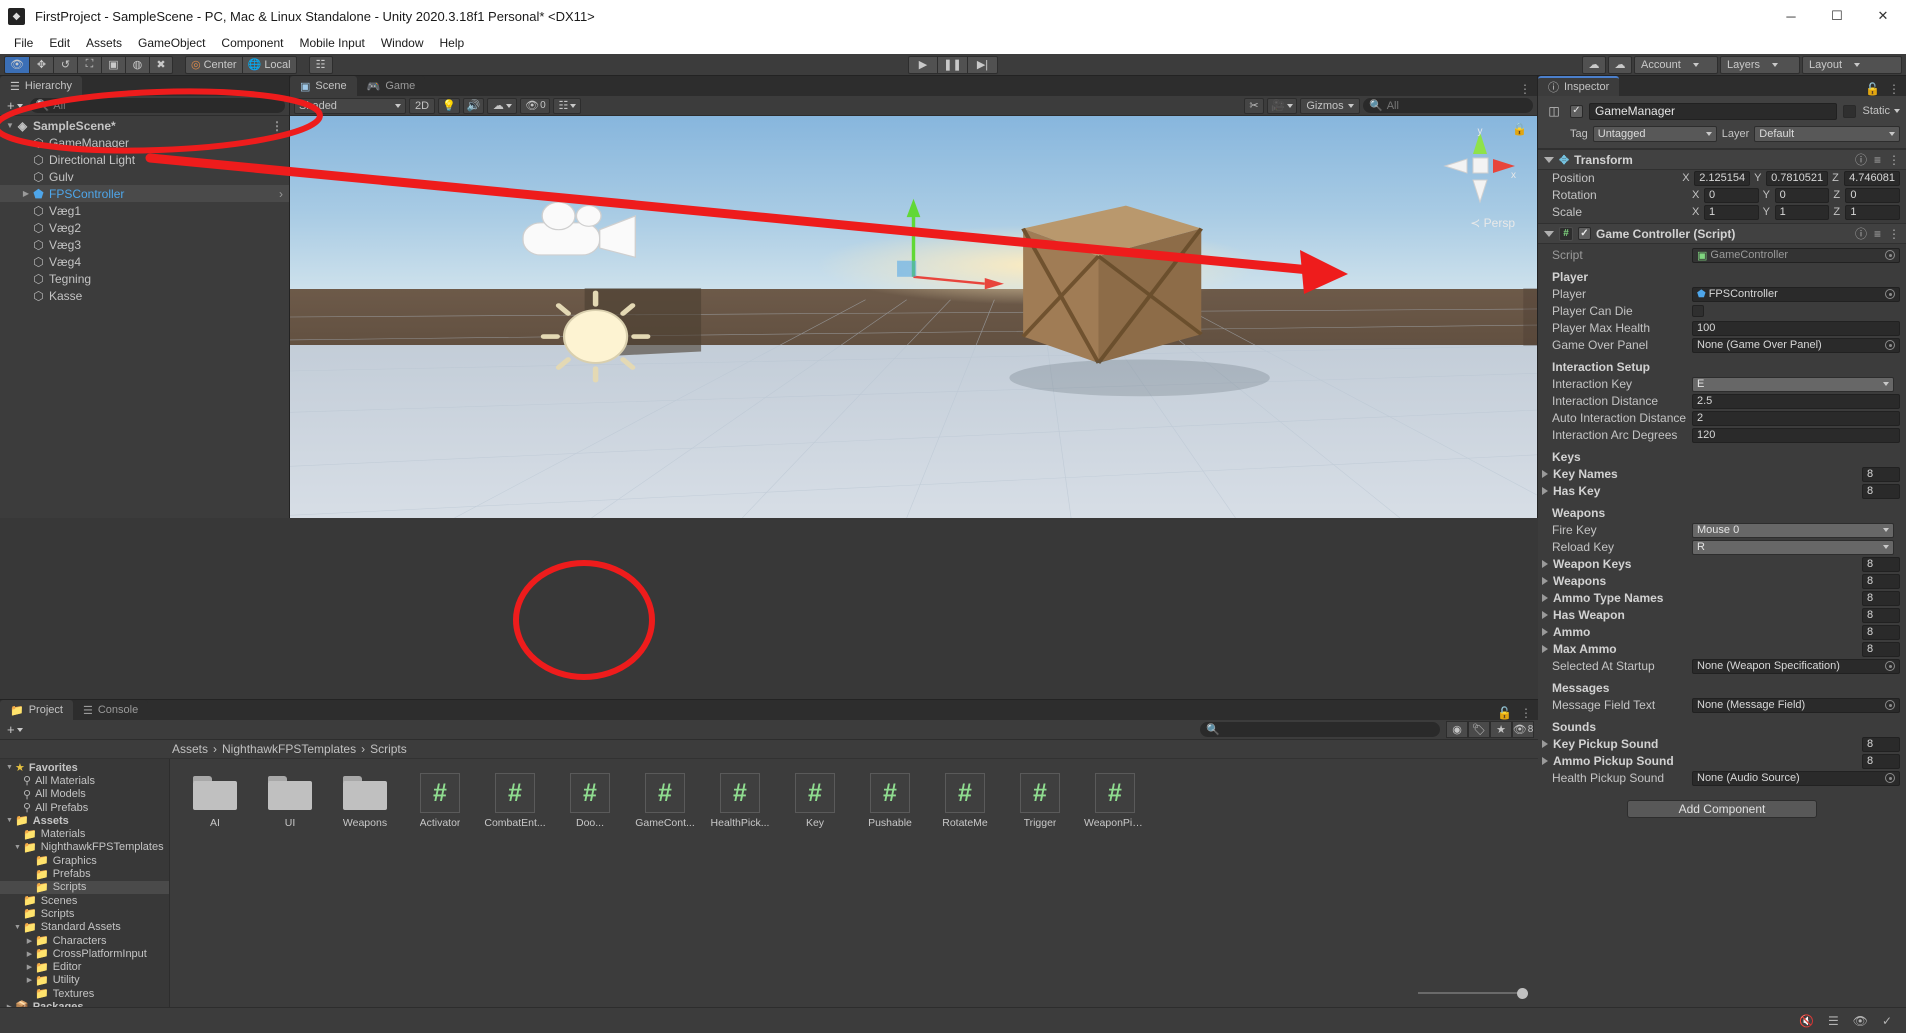 The height and width of the screenshot is (1033, 1906). I want to click on project-tree-item-all-prefabs: ⚲ All Prefabs, so click(84, 808).